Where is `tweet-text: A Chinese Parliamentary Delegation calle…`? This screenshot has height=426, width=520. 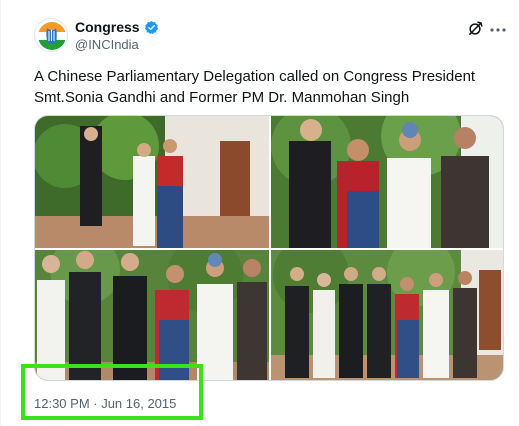
tweet-text: A Chinese Parliamentary Delegation calle… is located at coordinates (255, 87).